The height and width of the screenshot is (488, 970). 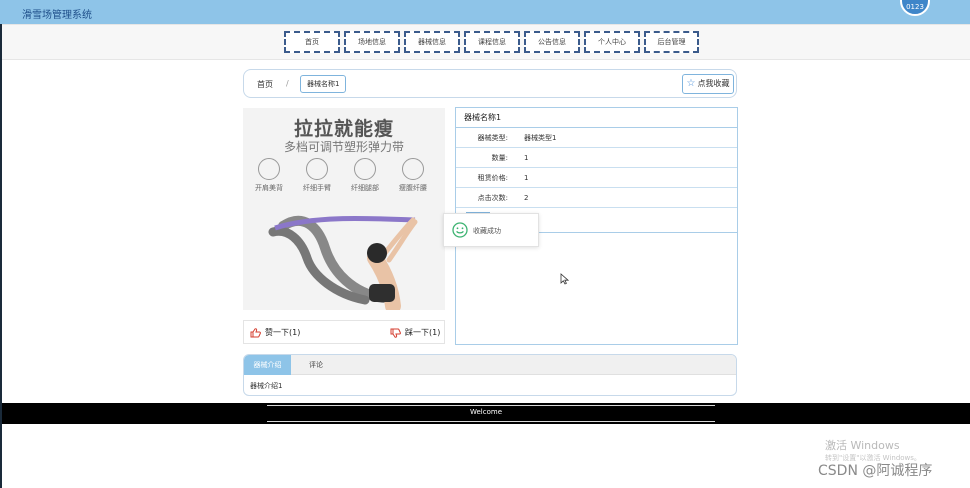 I want to click on detail-value: 器械类型1, so click(x=540, y=138).